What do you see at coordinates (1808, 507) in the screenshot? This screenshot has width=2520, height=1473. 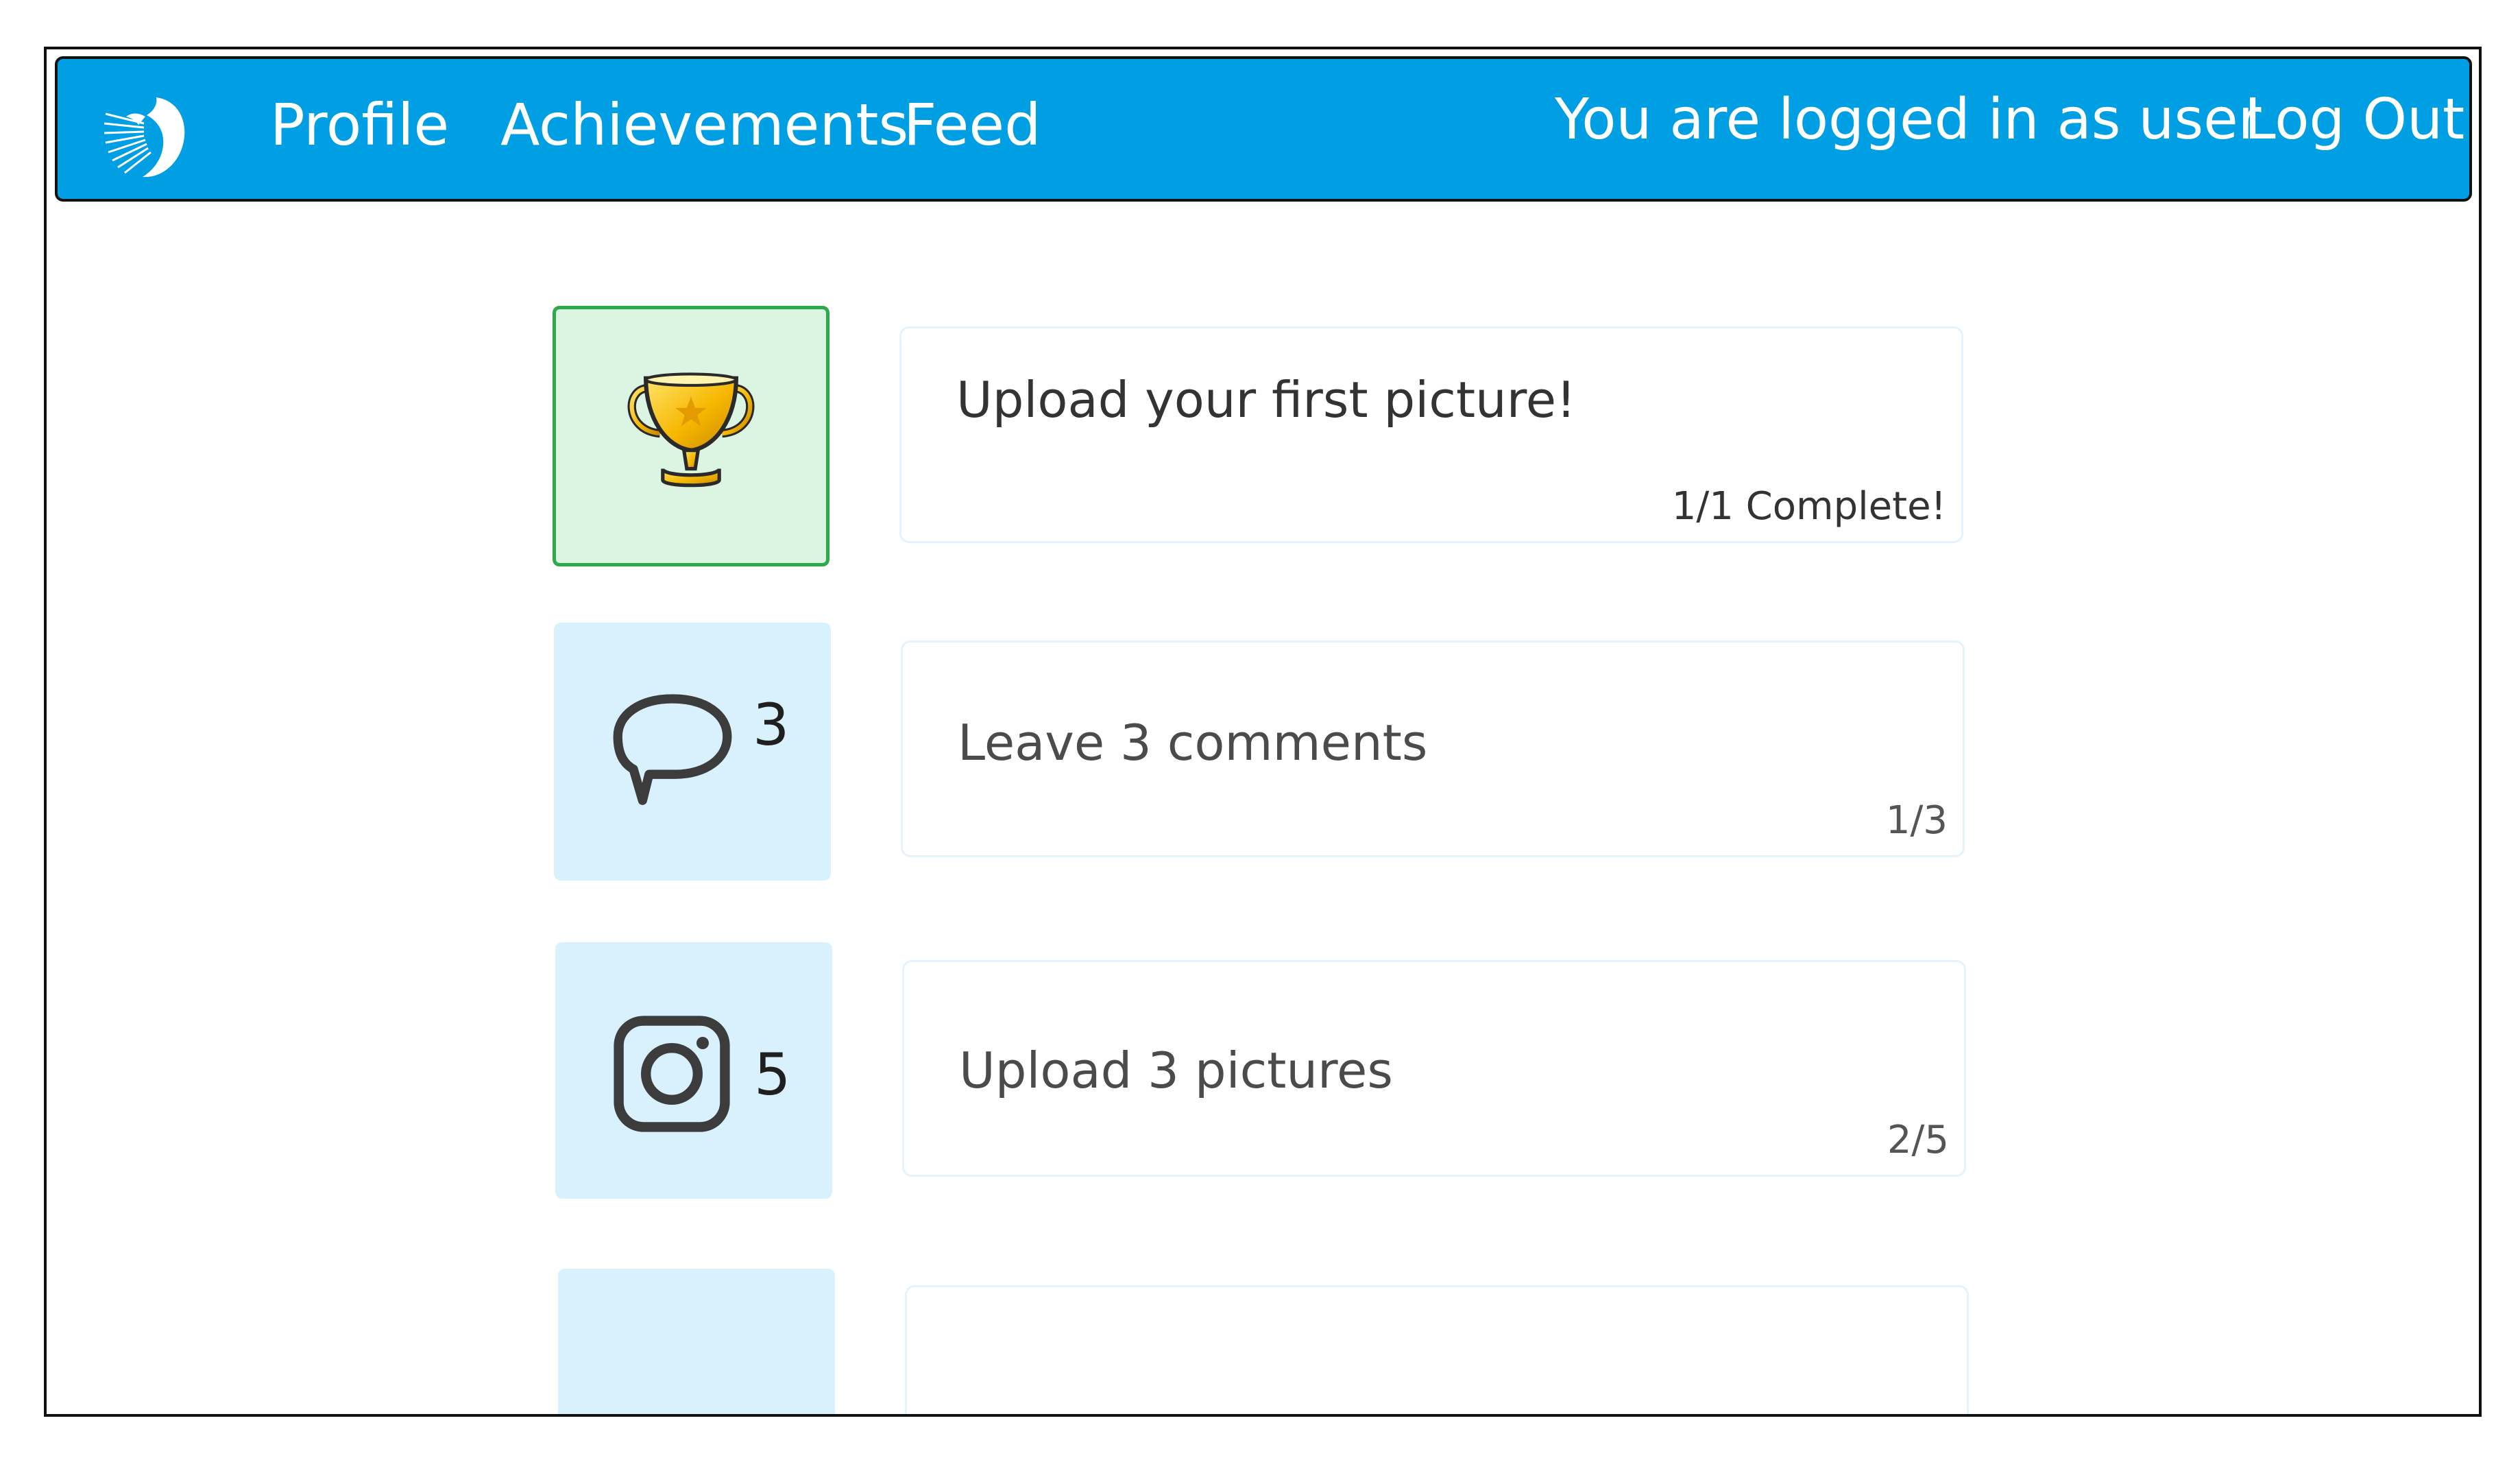 I see `achievement-progress: 1/1 Complete!` at bounding box center [1808, 507].